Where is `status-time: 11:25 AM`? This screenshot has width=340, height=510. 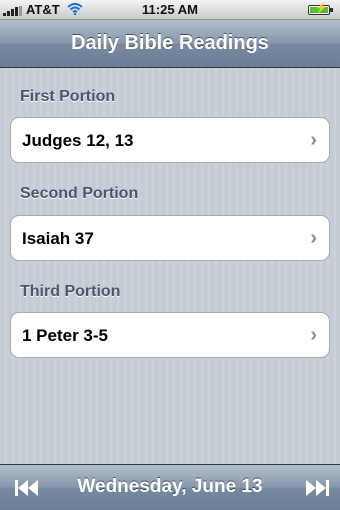
status-time: 11:25 AM is located at coordinates (170, 9).